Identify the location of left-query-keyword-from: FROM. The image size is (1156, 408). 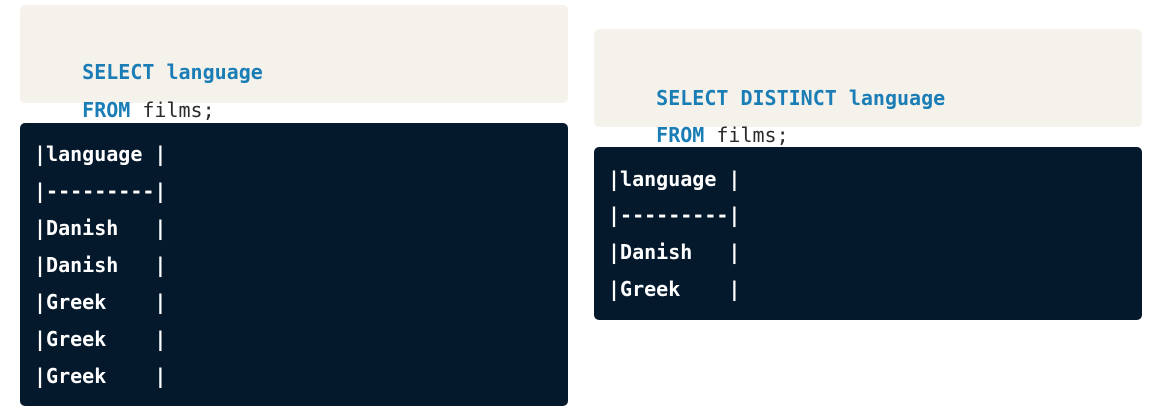
(106, 110).